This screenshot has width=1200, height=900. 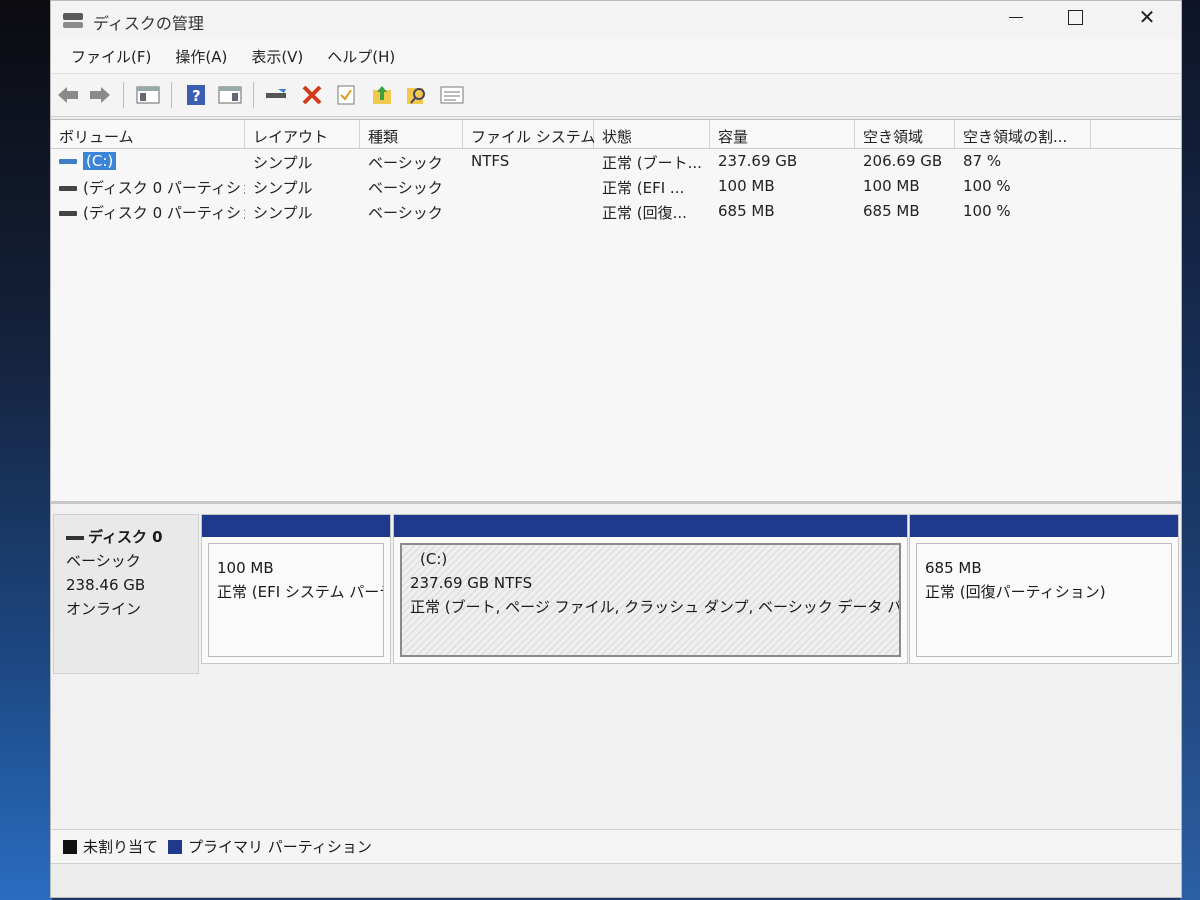 I want to click on menu-bar: ファイル(F) 操作(A) 表示(V) ヘルプ(H), so click(x=616, y=56).